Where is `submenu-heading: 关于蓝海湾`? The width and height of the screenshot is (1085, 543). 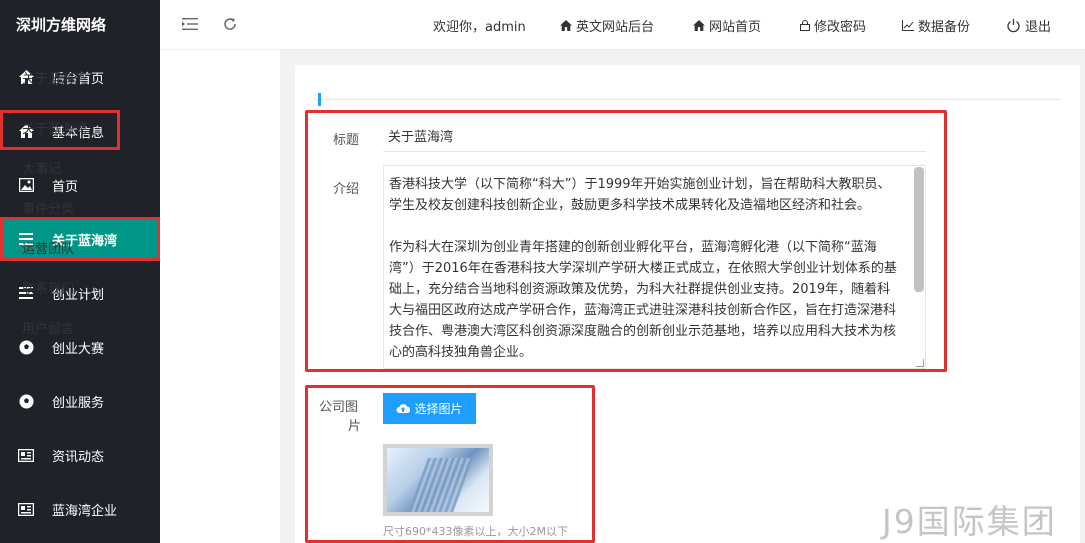
submenu-heading: 关于蓝海湾 is located at coordinates (55, 79).